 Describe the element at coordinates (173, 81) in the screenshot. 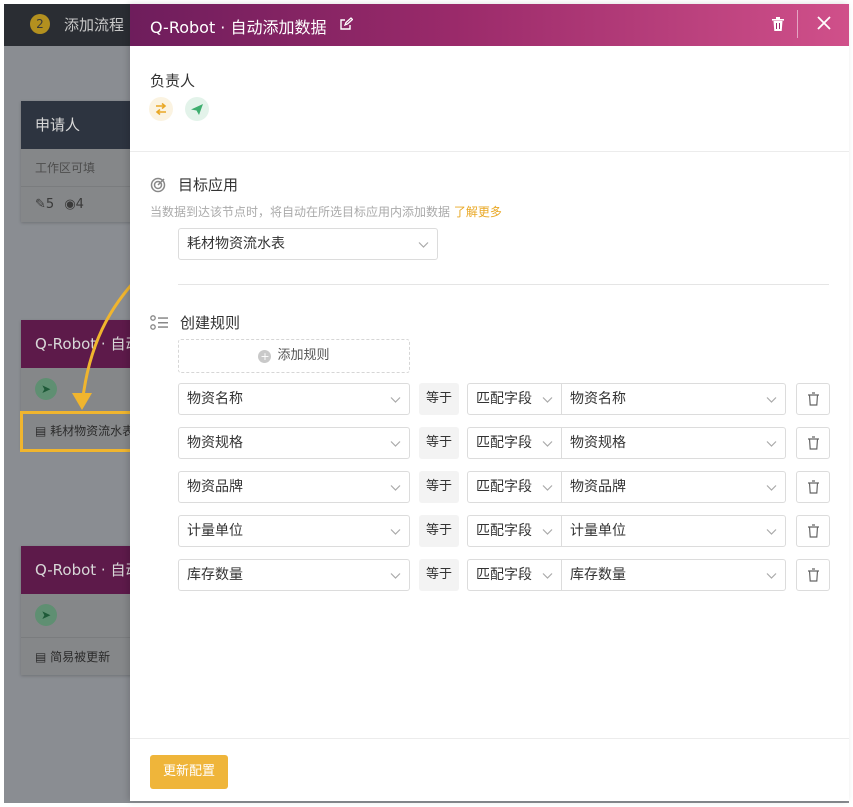

I see `owner-label: 负责人` at that location.